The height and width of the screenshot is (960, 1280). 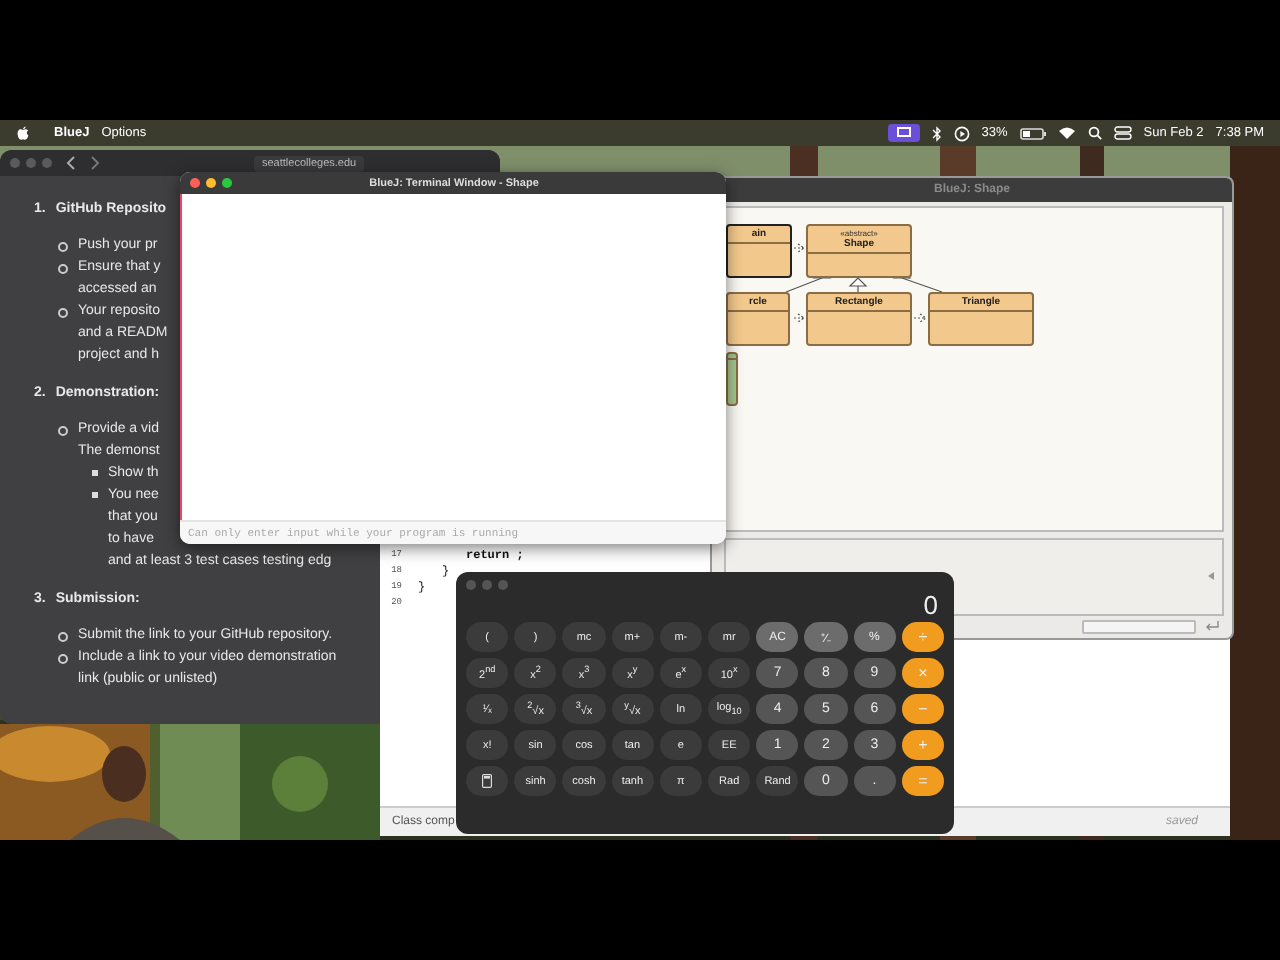 I want to click on close-icon, so click(x=195, y=183).